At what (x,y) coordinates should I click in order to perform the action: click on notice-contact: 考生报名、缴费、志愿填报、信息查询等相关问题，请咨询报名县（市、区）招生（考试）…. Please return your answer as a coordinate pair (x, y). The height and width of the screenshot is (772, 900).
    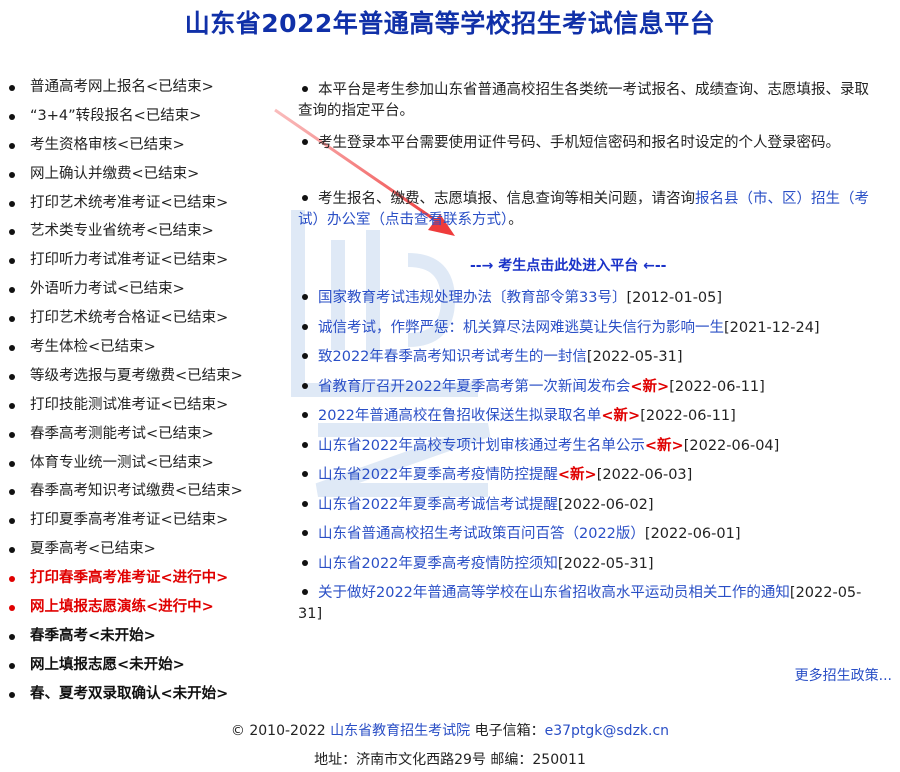
    Looking at the image, I should click on (590, 210).